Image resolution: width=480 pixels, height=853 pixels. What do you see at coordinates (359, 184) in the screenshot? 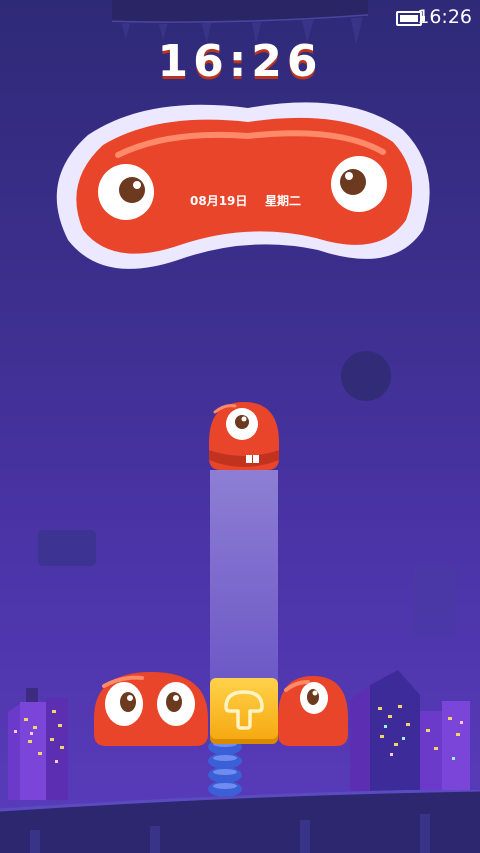
I see `right-eye-icon` at bounding box center [359, 184].